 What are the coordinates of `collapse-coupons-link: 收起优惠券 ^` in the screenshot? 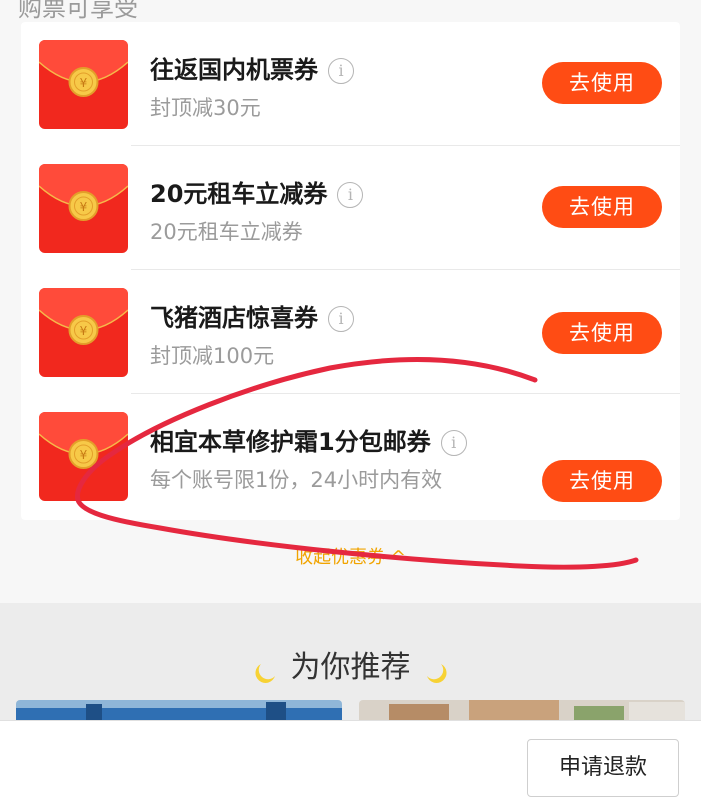 It's located at (350, 556).